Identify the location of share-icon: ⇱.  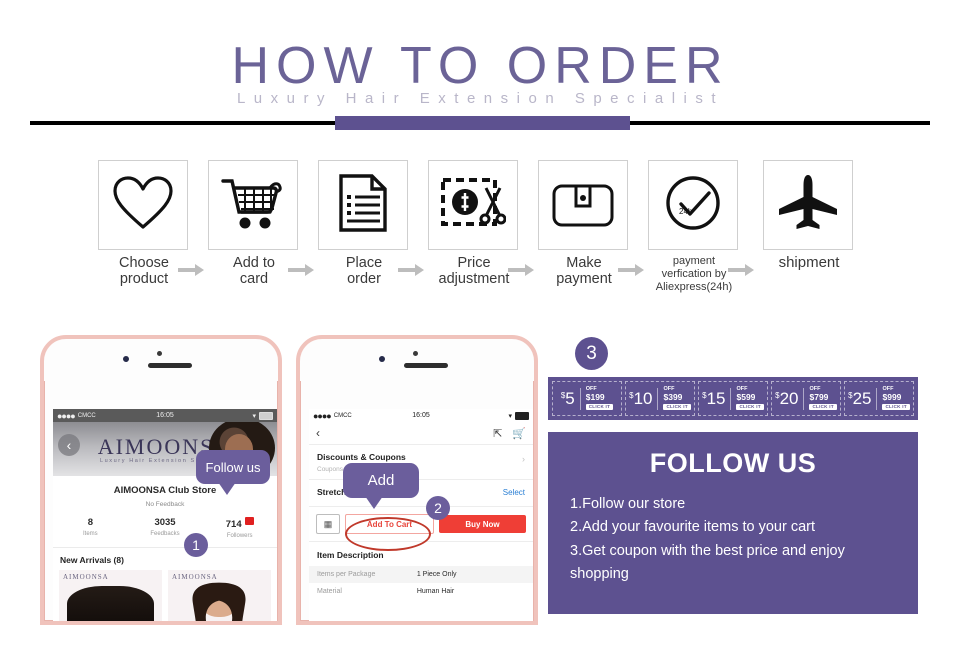
(497, 433).